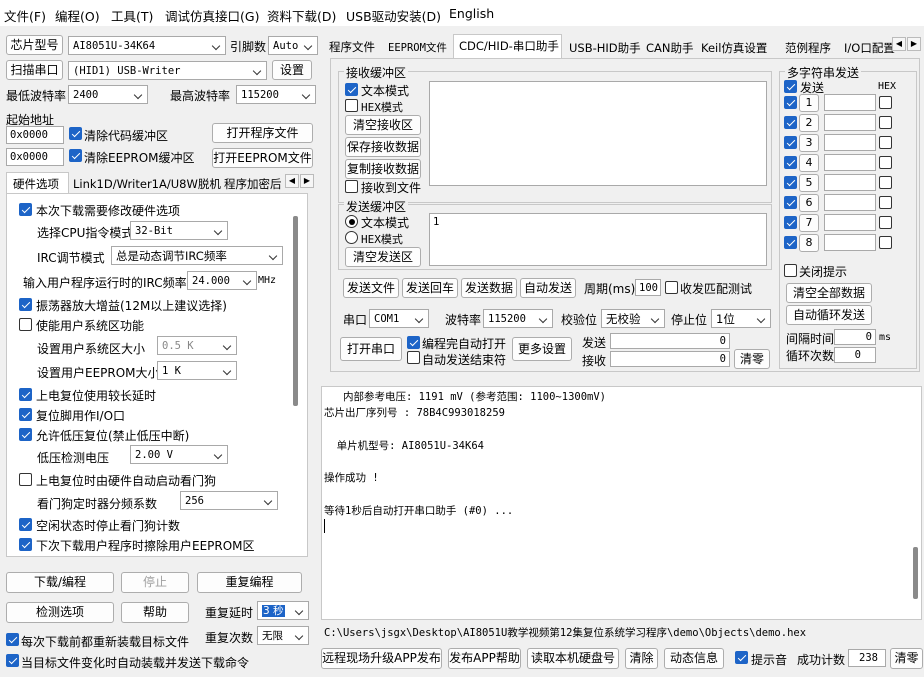  Describe the element at coordinates (351, 221) in the screenshot. I see `tx-text-mode-radio` at that location.